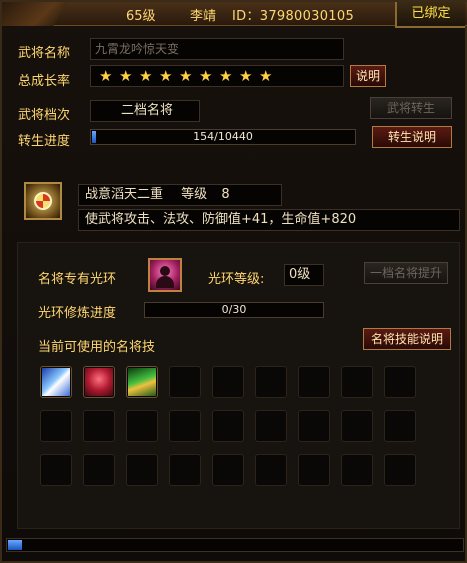 Image resolution: width=467 pixels, height=563 pixels. What do you see at coordinates (35, 14) in the screenshot?
I see `panel-emblem` at bounding box center [35, 14].